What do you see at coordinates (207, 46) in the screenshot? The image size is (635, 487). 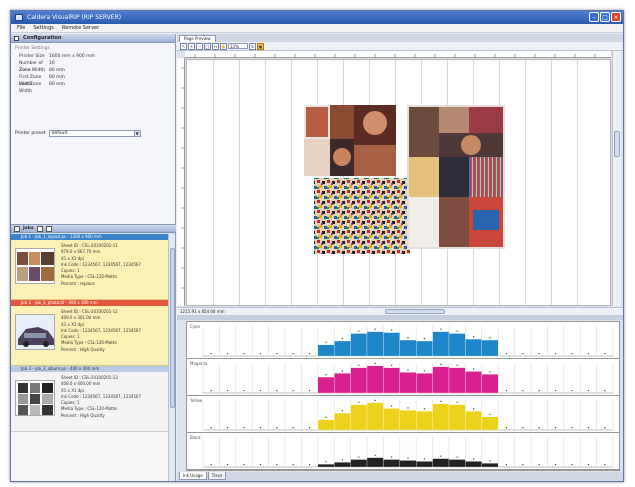 I see `fit-page-icon: □` at bounding box center [207, 46].